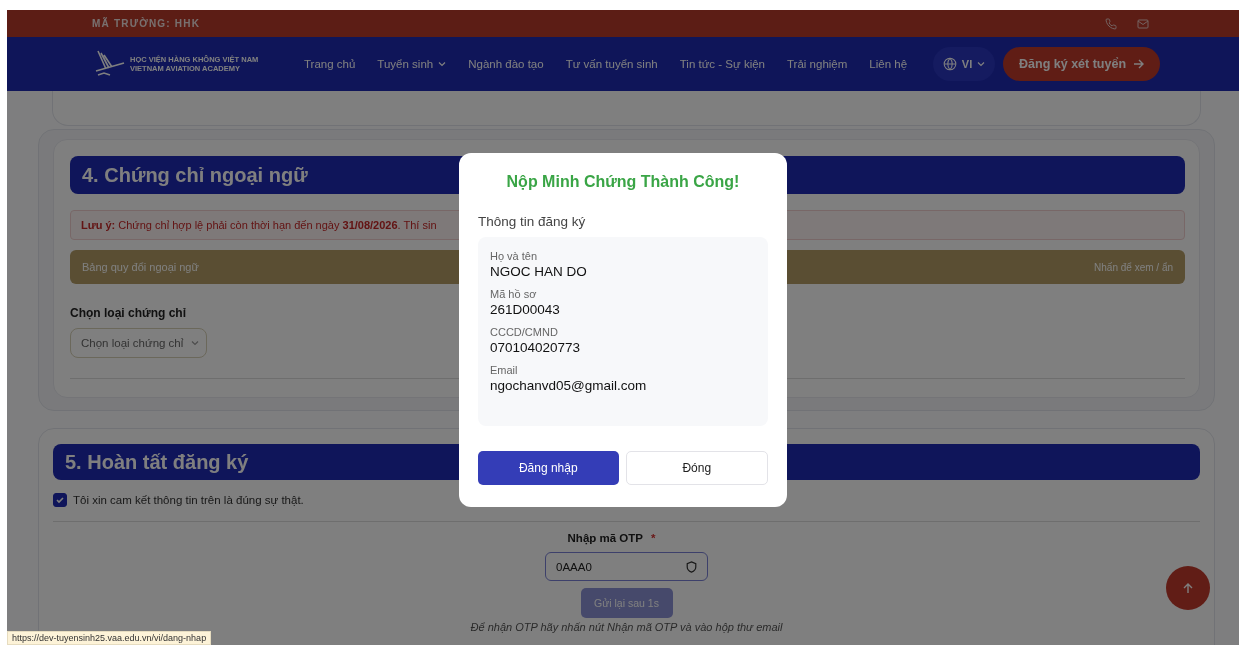 The height and width of the screenshot is (645, 1239). What do you see at coordinates (1133, 267) in the screenshot?
I see `toggle-hint: Nhấn để xem / ẩn` at bounding box center [1133, 267].